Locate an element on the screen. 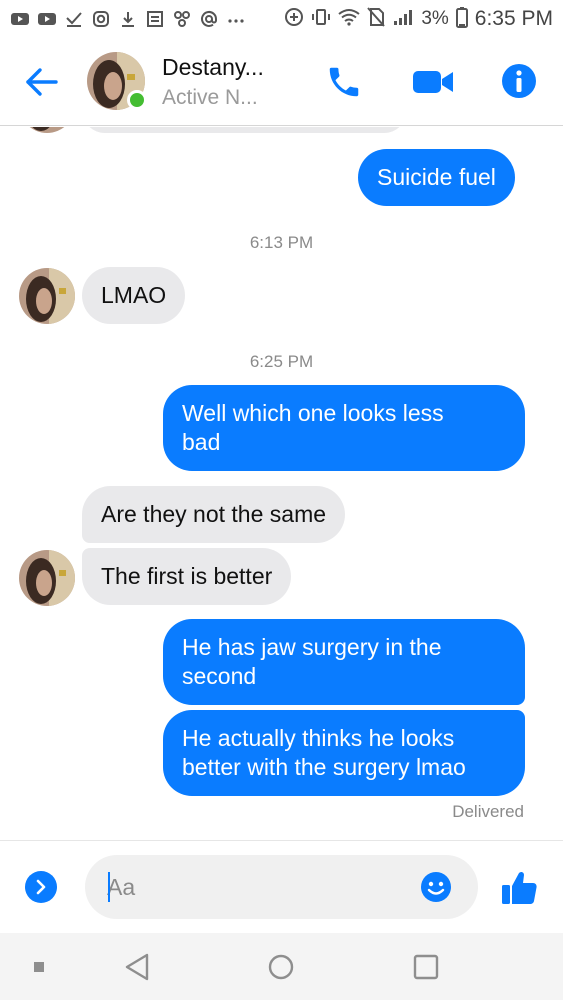 This screenshot has width=563, height=1000. message-bubble-partial is located at coordinates (244, 130).